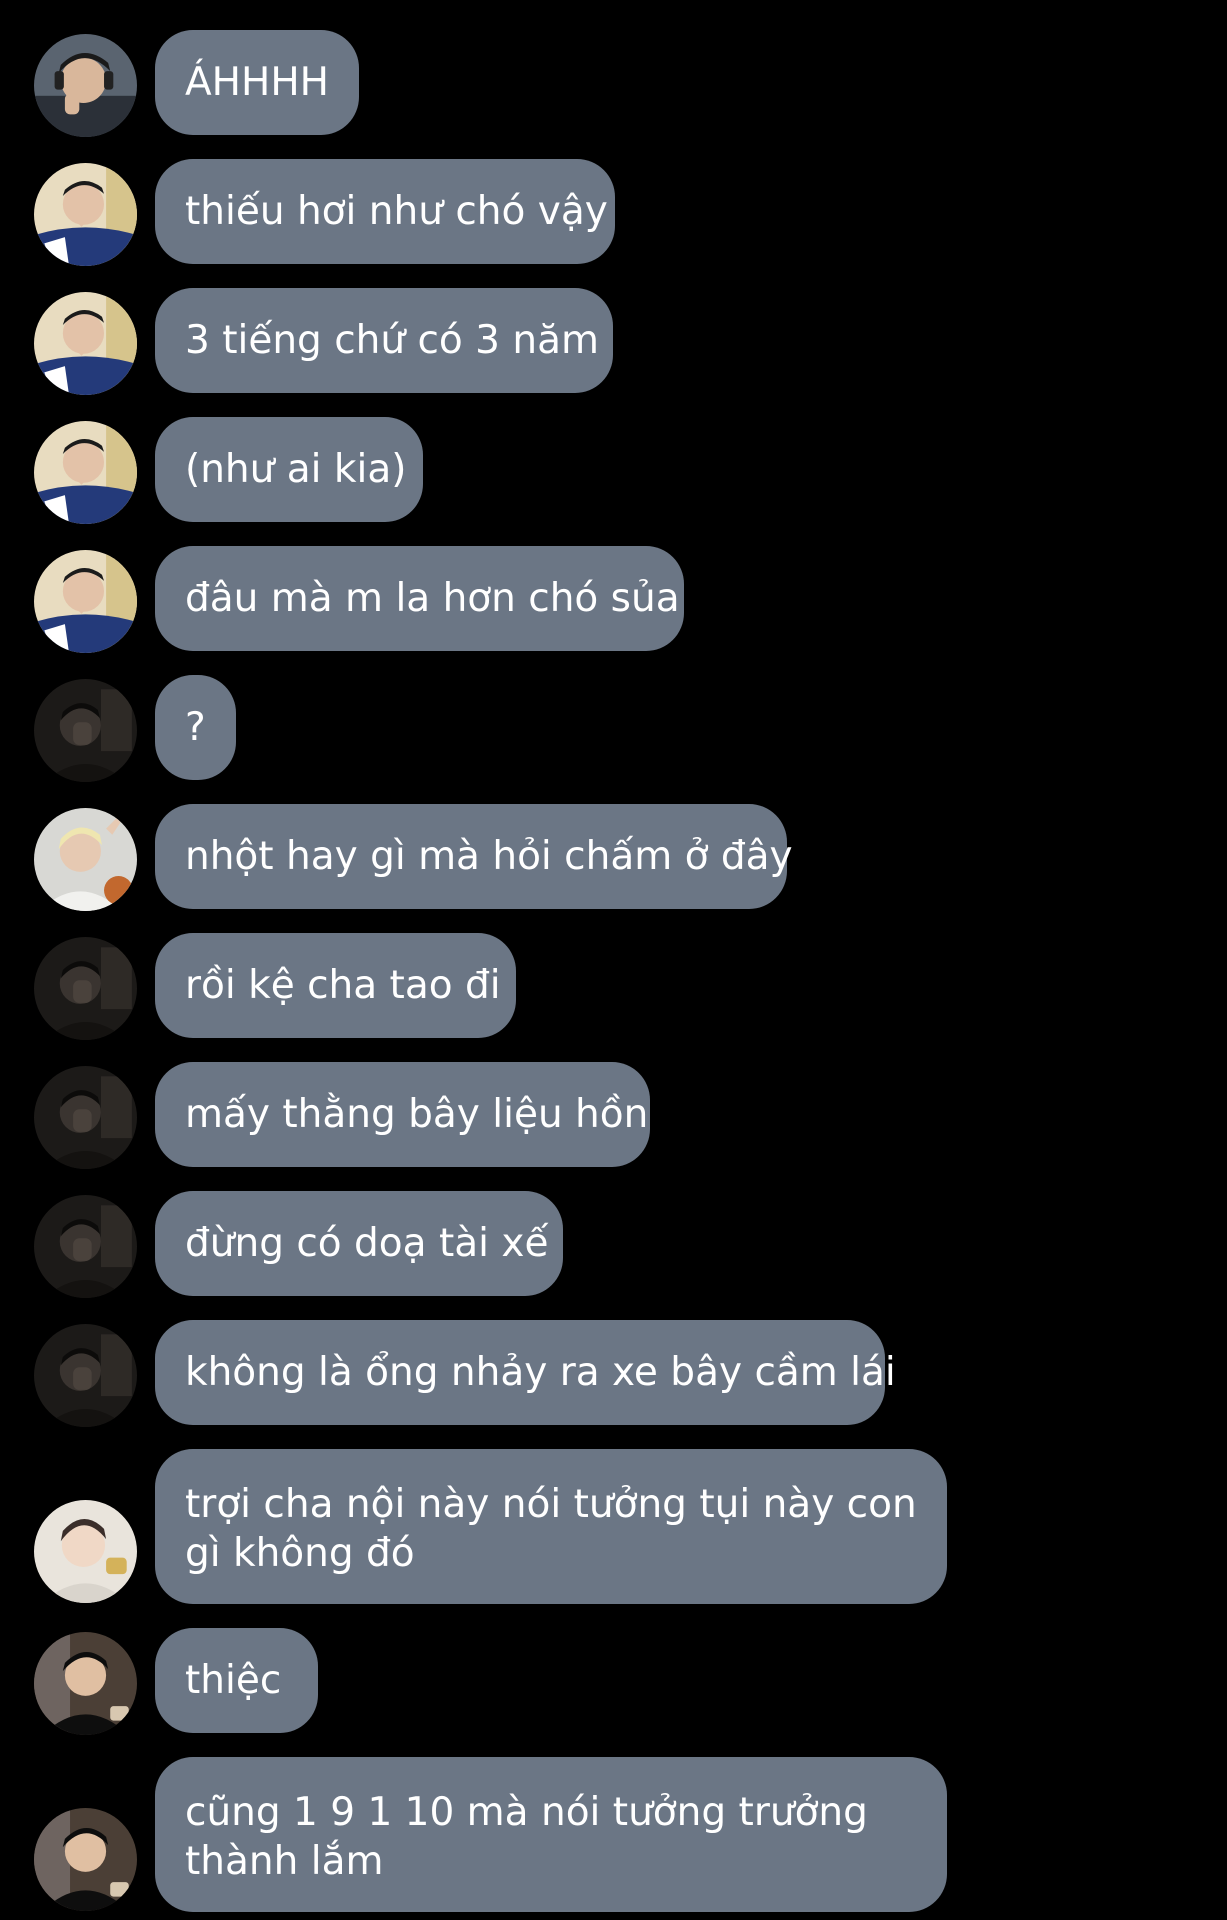  I want to click on message-text: thiệc, so click(233, 1680).